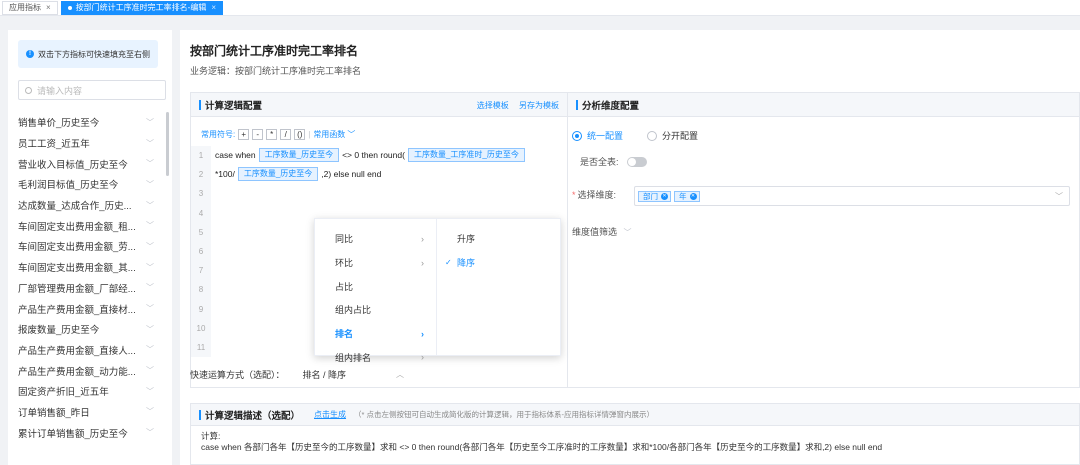 This screenshot has width=1080, height=465. Describe the element at coordinates (59, 331) in the screenshot. I see `list-item-label: 报废数量_历史至今` at that location.